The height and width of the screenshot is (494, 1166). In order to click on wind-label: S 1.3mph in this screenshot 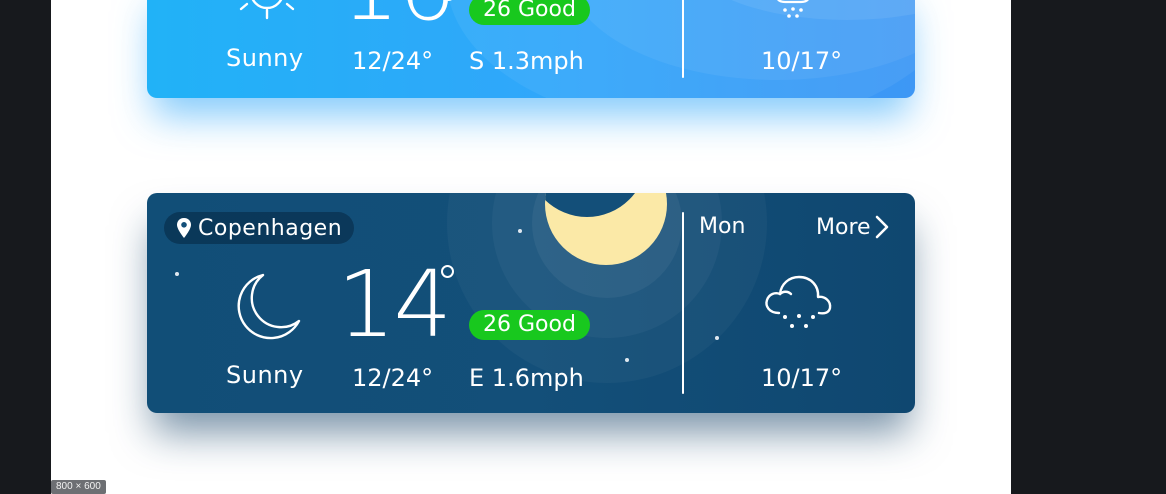, I will do `click(526, 61)`.